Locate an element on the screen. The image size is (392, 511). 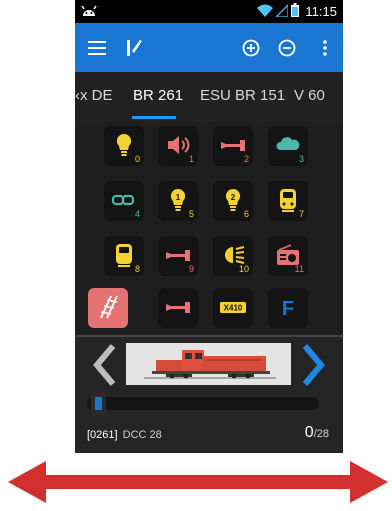
tab-loco: ‹x DE is located at coordinates (94, 95).